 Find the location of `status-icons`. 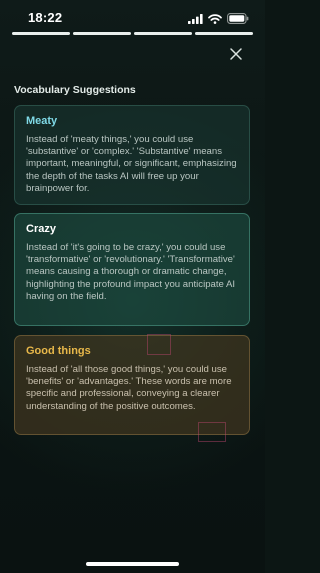

status-icons is located at coordinates (218, 20).